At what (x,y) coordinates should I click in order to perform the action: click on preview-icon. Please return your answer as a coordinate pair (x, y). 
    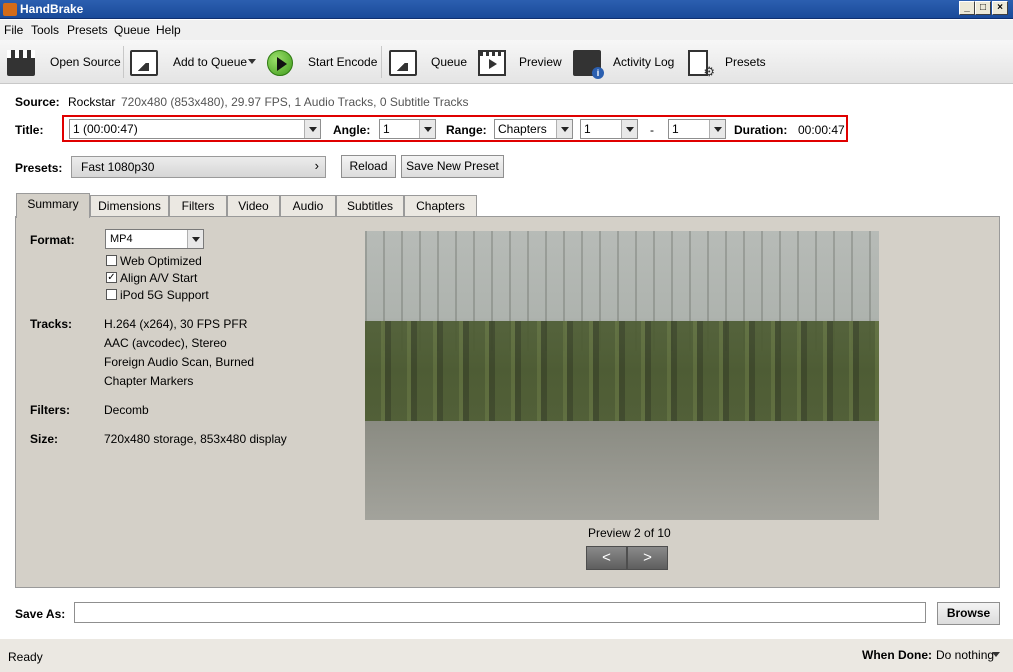
    Looking at the image, I should click on (492, 63).